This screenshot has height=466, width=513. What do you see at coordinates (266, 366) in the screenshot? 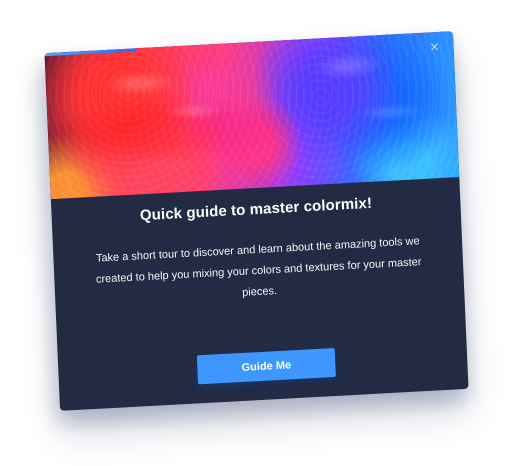
I see `guide-me-button: Guide Me` at bounding box center [266, 366].